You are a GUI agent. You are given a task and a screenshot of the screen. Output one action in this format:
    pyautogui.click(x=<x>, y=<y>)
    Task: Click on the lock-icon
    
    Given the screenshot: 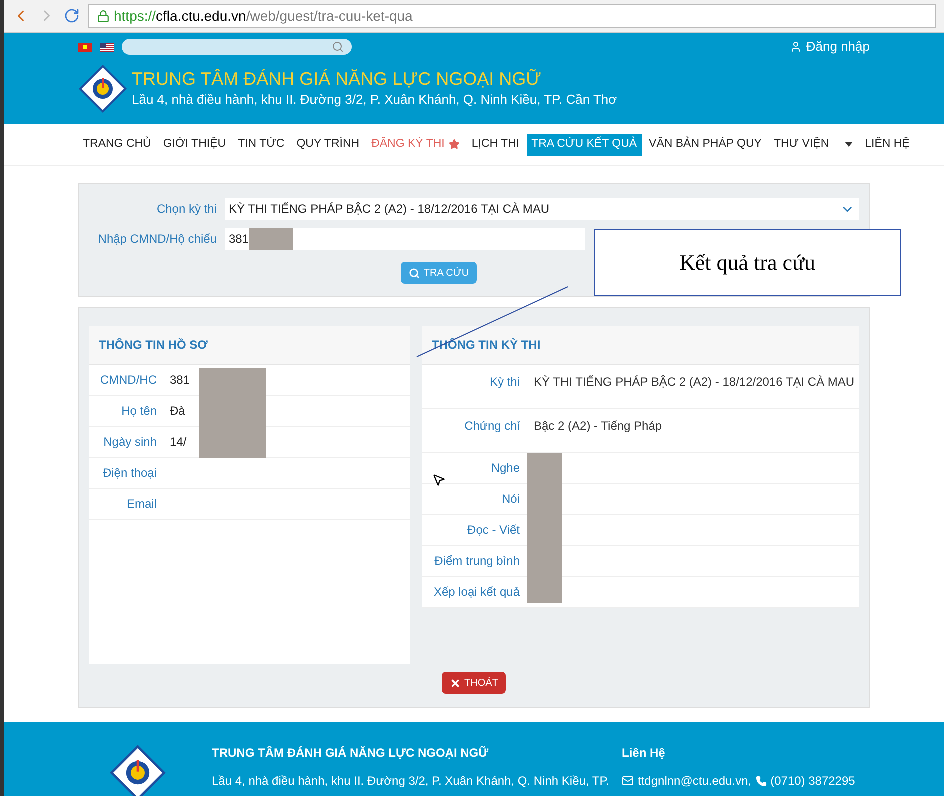 What is the action you would take?
    pyautogui.click(x=103, y=16)
    